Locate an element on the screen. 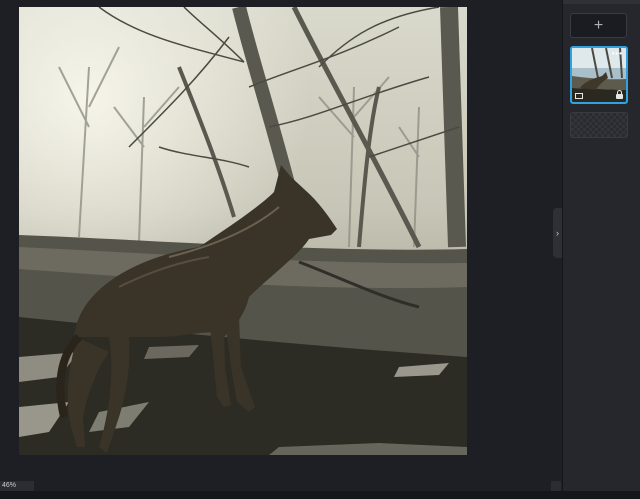 The height and width of the screenshot is (499, 640). panel-header-strip is located at coordinates (601, 2).